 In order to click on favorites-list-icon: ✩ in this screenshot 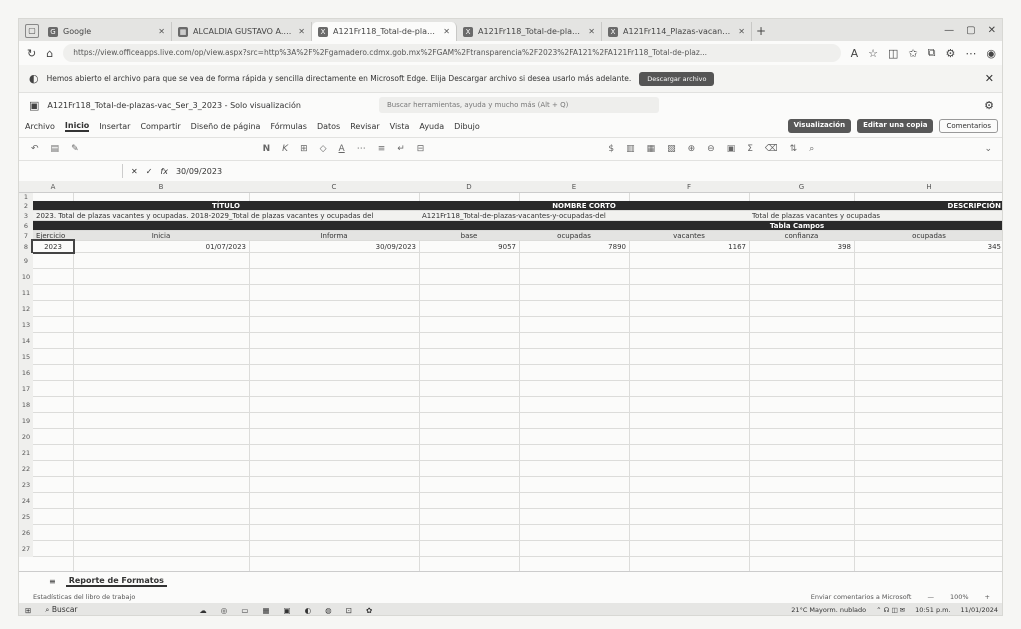, I will do `click(912, 53)`.